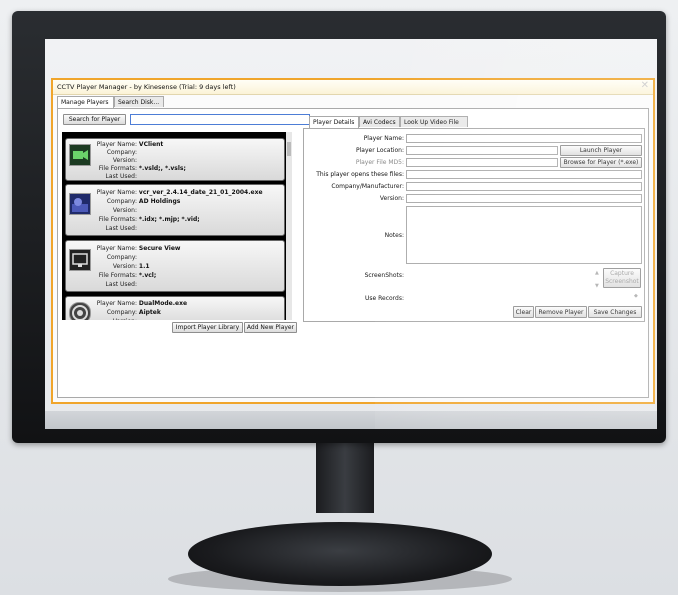  I want to click on version-field, so click(524, 198).